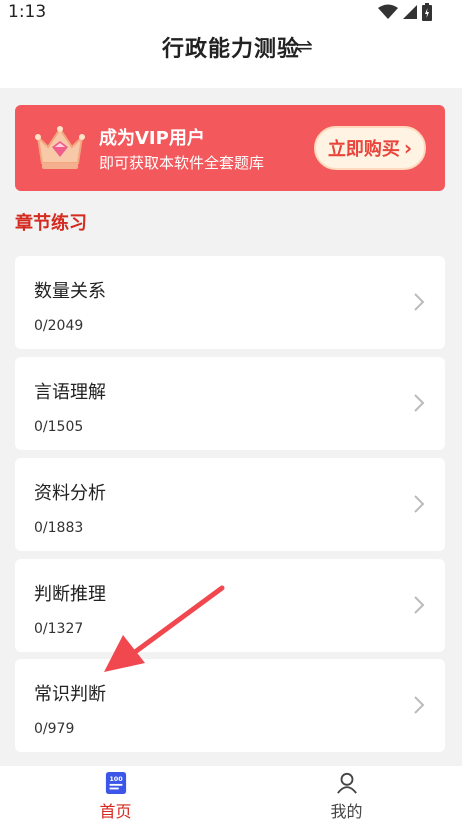 The image size is (462, 822). What do you see at coordinates (230, 605) in the screenshot?
I see `chapter-item-reasoning: 判断推理 0/1327` at bounding box center [230, 605].